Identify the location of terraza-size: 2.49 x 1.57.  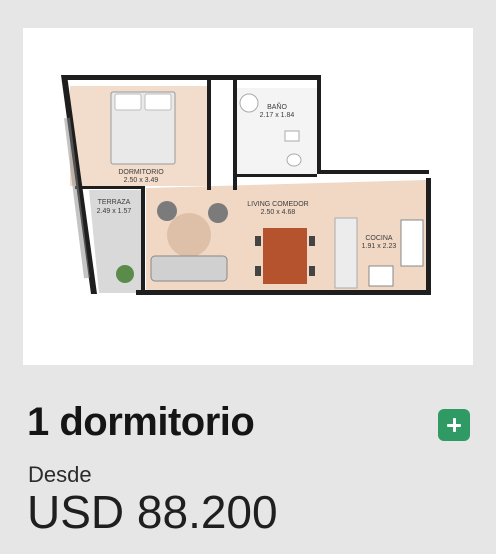
(114, 211).